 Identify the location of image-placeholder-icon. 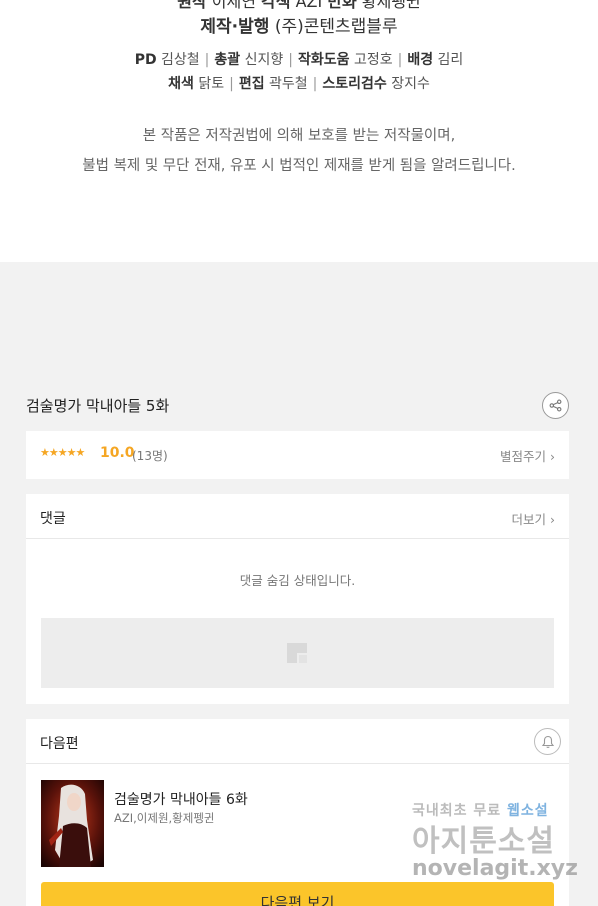
(297, 653).